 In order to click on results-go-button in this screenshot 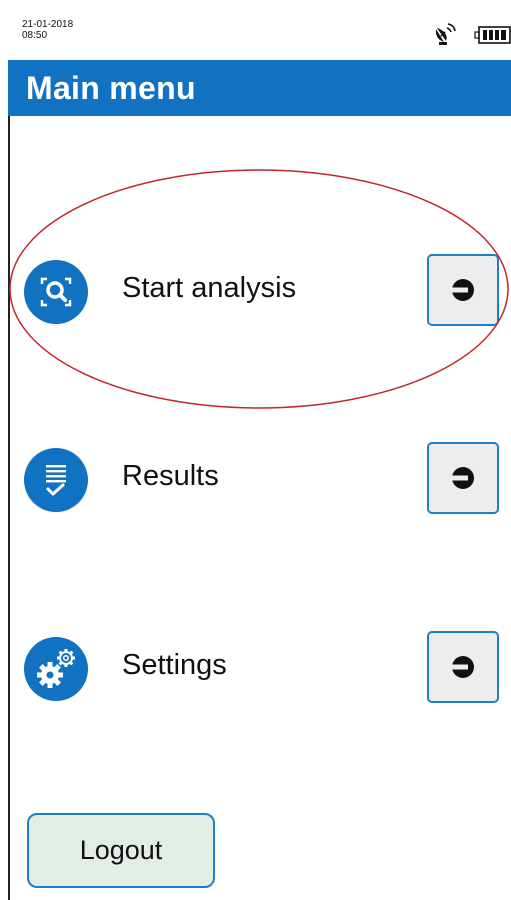, I will do `click(463, 478)`.